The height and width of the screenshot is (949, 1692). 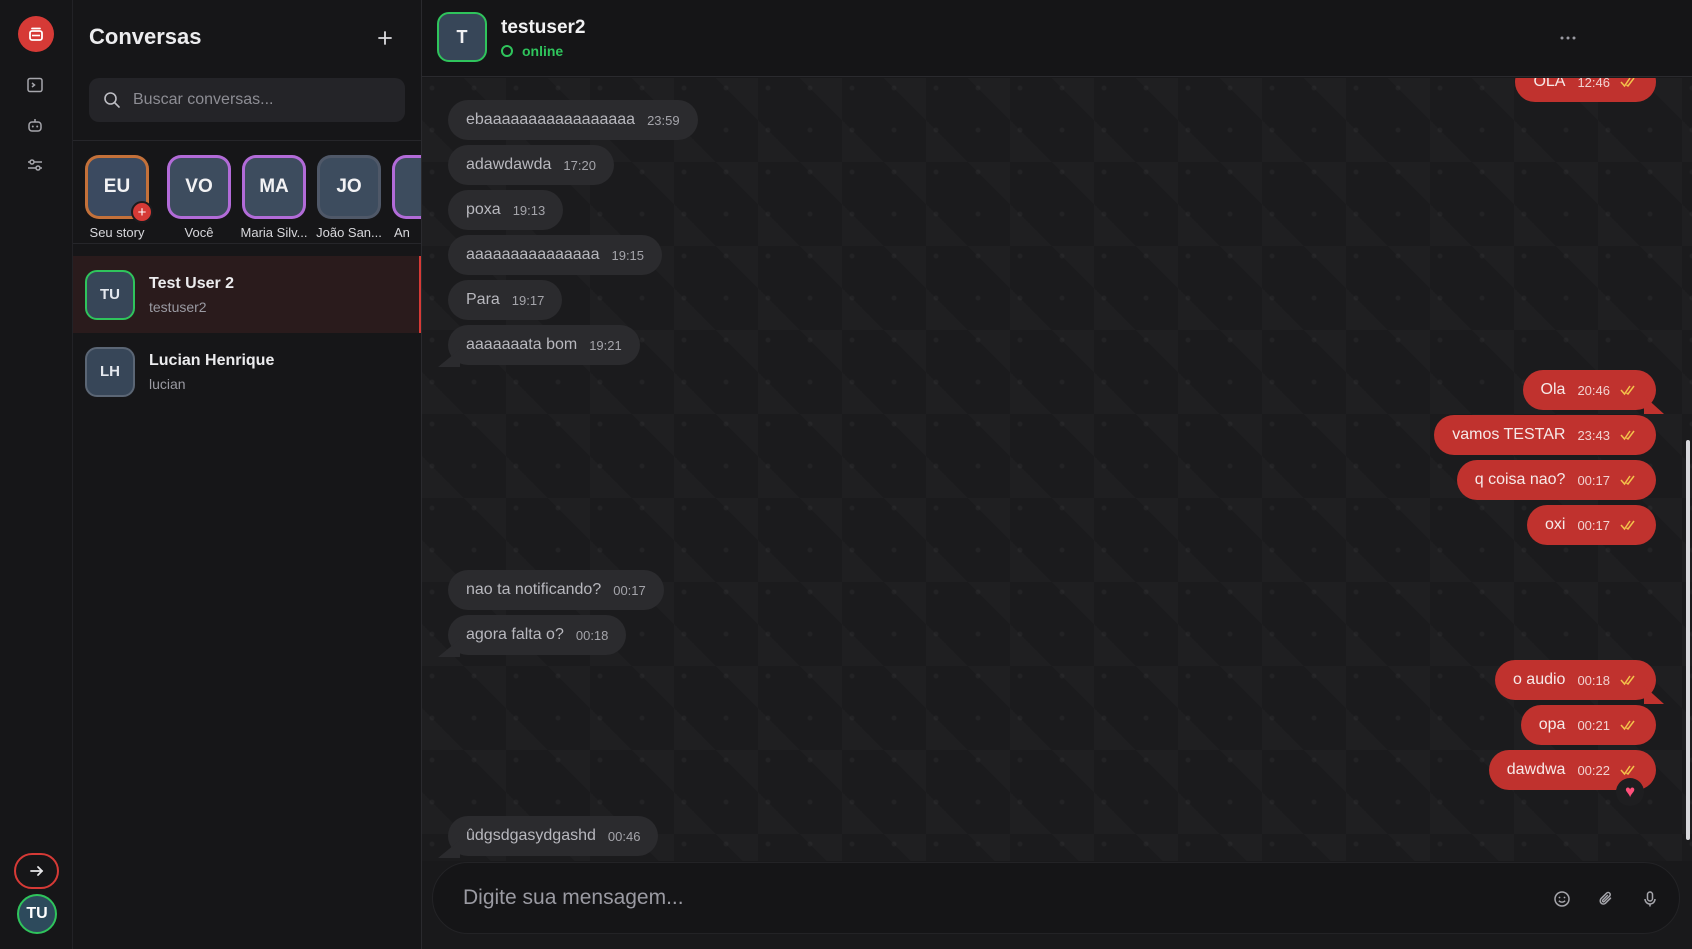 I want to click on message-time: 19:13, so click(x=529, y=210).